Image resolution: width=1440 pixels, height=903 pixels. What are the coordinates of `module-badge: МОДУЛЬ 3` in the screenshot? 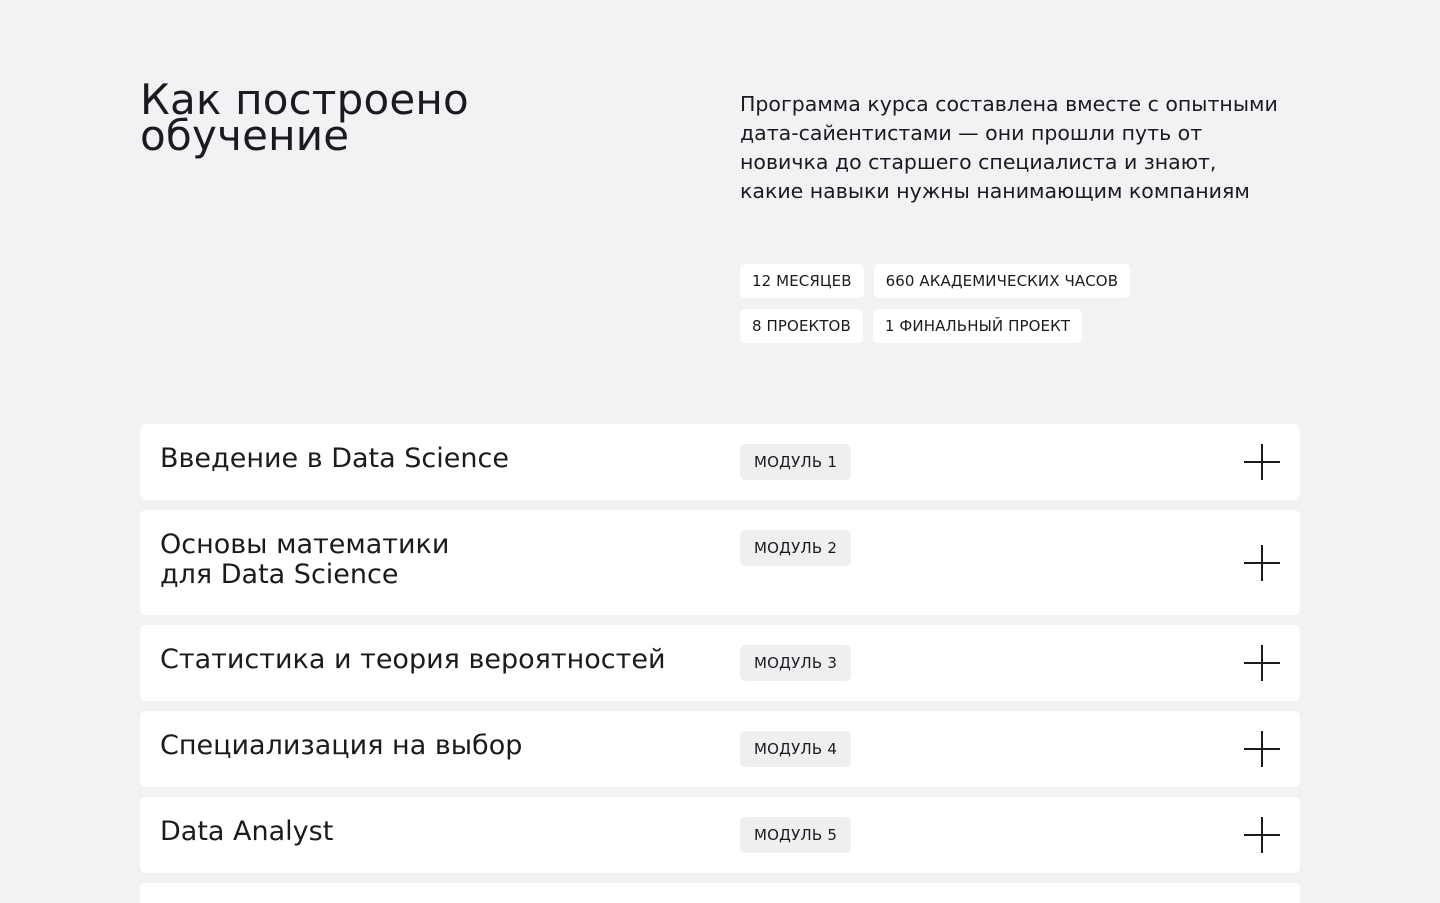 It's located at (796, 663).